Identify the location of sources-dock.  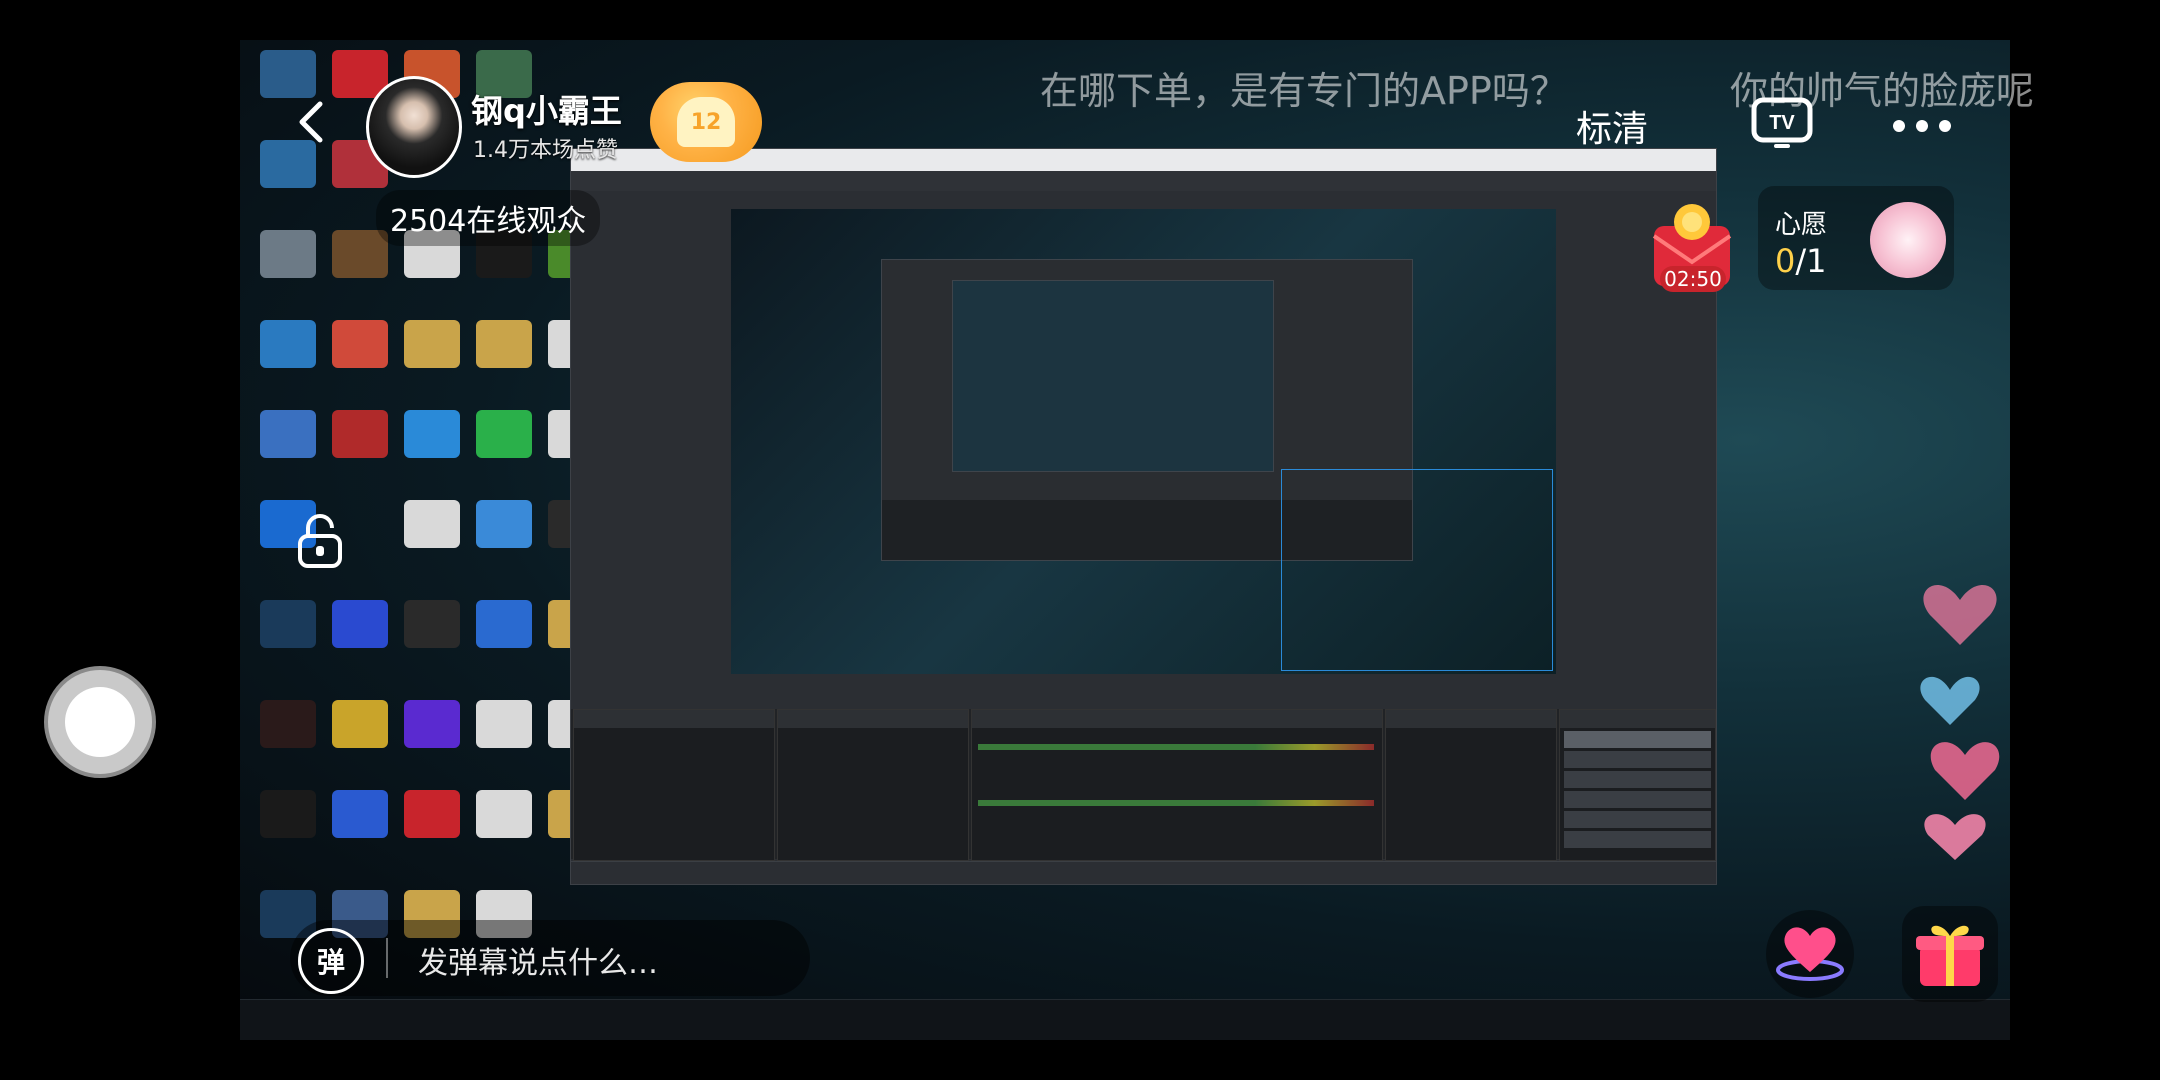
(873, 785).